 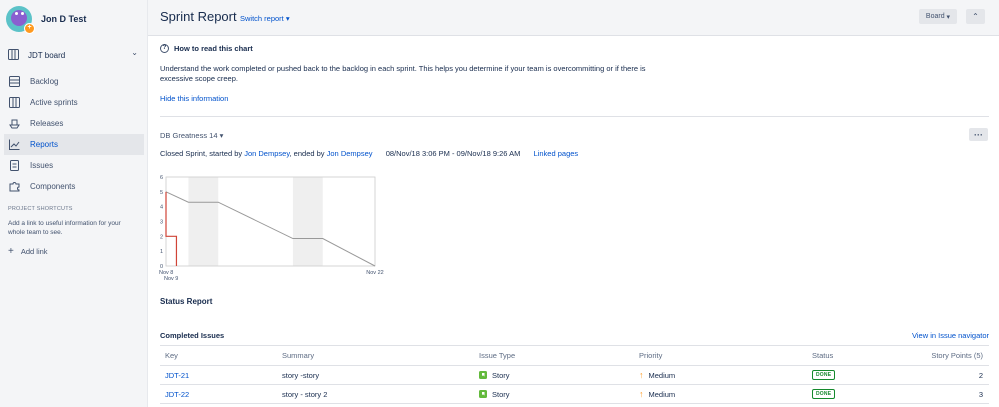 I want to click on ellipsis-icon: ···, so click(x=978, y=134).